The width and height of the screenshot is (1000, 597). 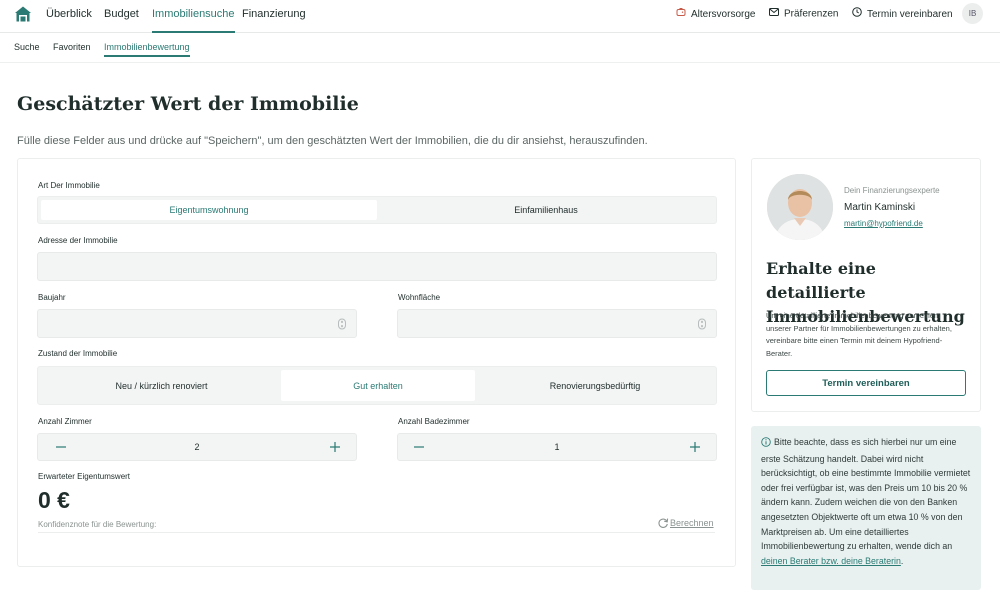 I want to click on nav-finanzierung: Finanzierung, so click(x=274, y=16).